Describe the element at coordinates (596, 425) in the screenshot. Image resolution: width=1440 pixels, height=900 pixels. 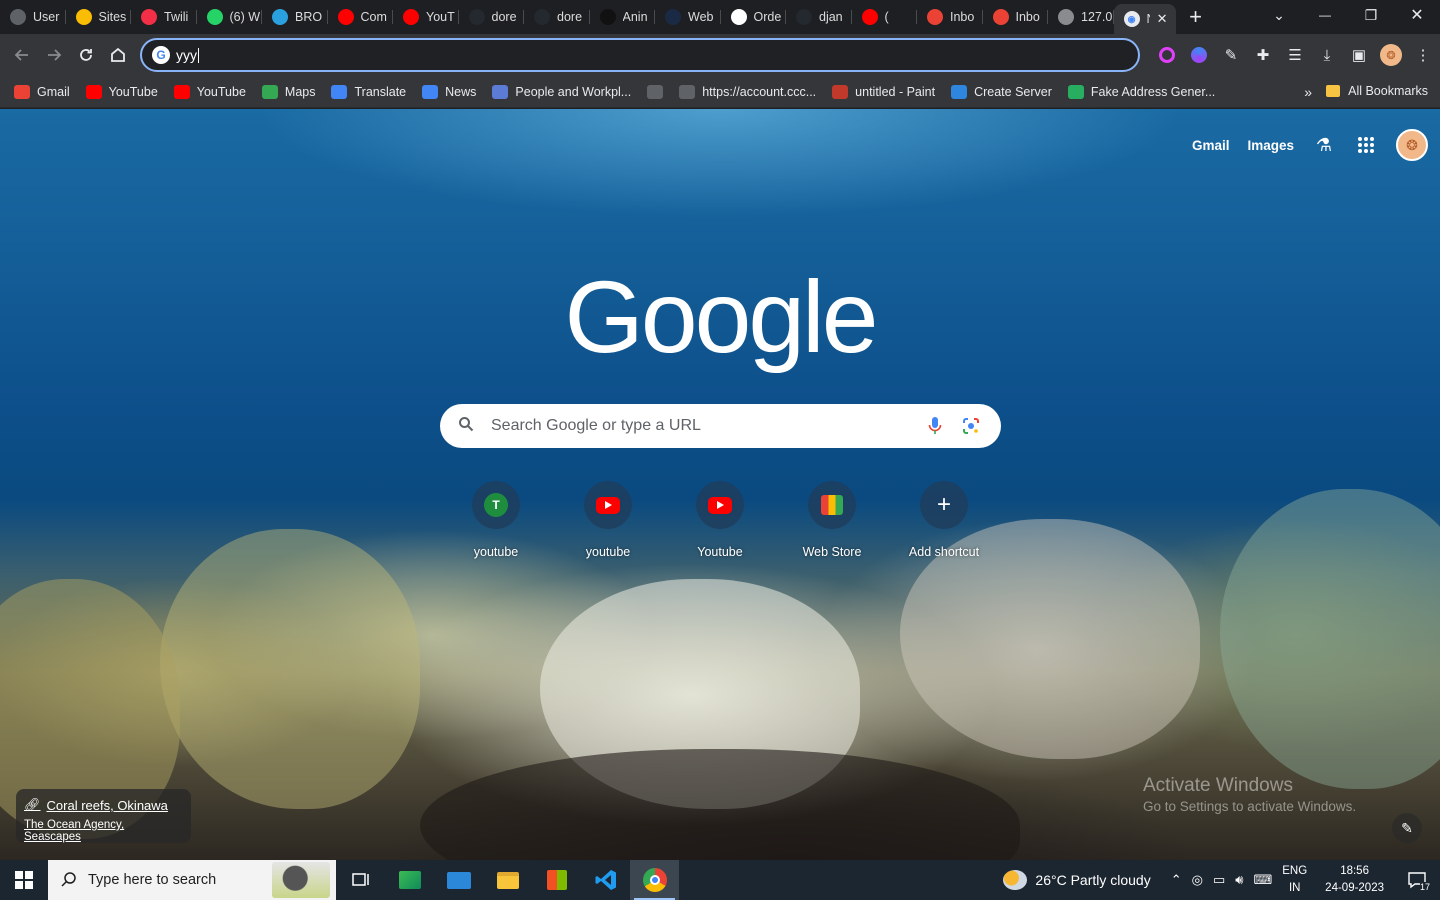
I see `search-placeholder: Search Google or type a URL` at that location.